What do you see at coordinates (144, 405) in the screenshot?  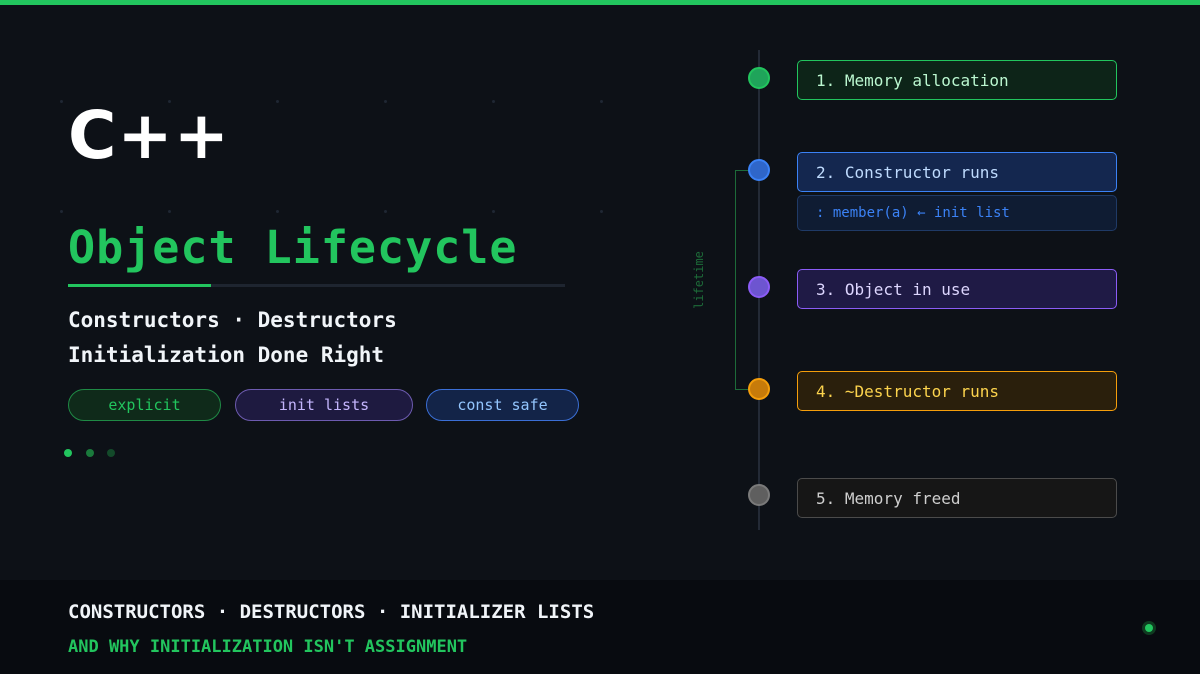 I see `tag-explicit: explicit` at bounding box center [144, 405].